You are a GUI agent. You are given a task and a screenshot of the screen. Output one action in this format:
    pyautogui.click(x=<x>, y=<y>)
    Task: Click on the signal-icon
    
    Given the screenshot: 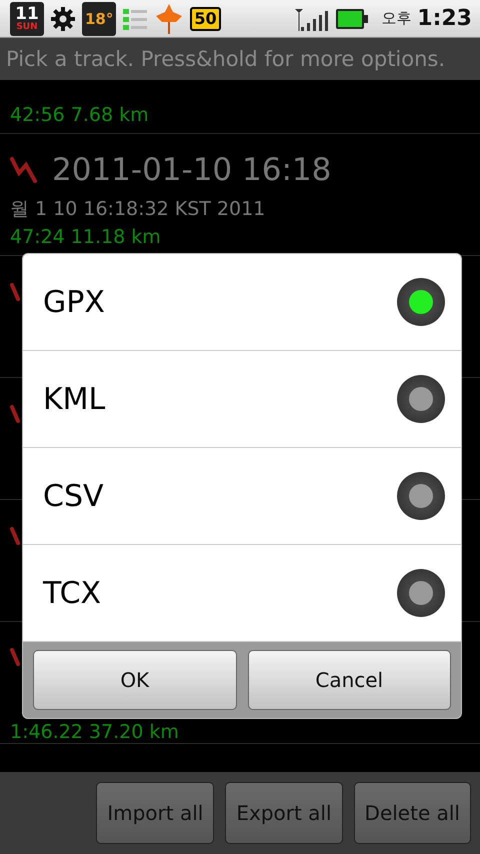 What is the action you would take?
    pyautogui.click(x=312, y=18)
    